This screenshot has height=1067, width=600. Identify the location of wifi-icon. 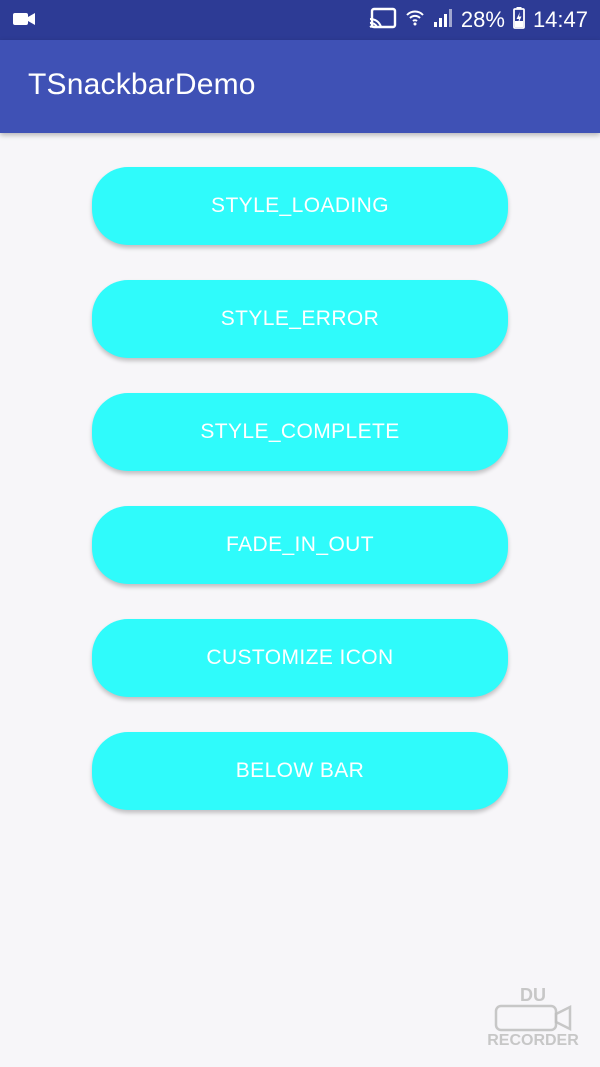
(415, 20).